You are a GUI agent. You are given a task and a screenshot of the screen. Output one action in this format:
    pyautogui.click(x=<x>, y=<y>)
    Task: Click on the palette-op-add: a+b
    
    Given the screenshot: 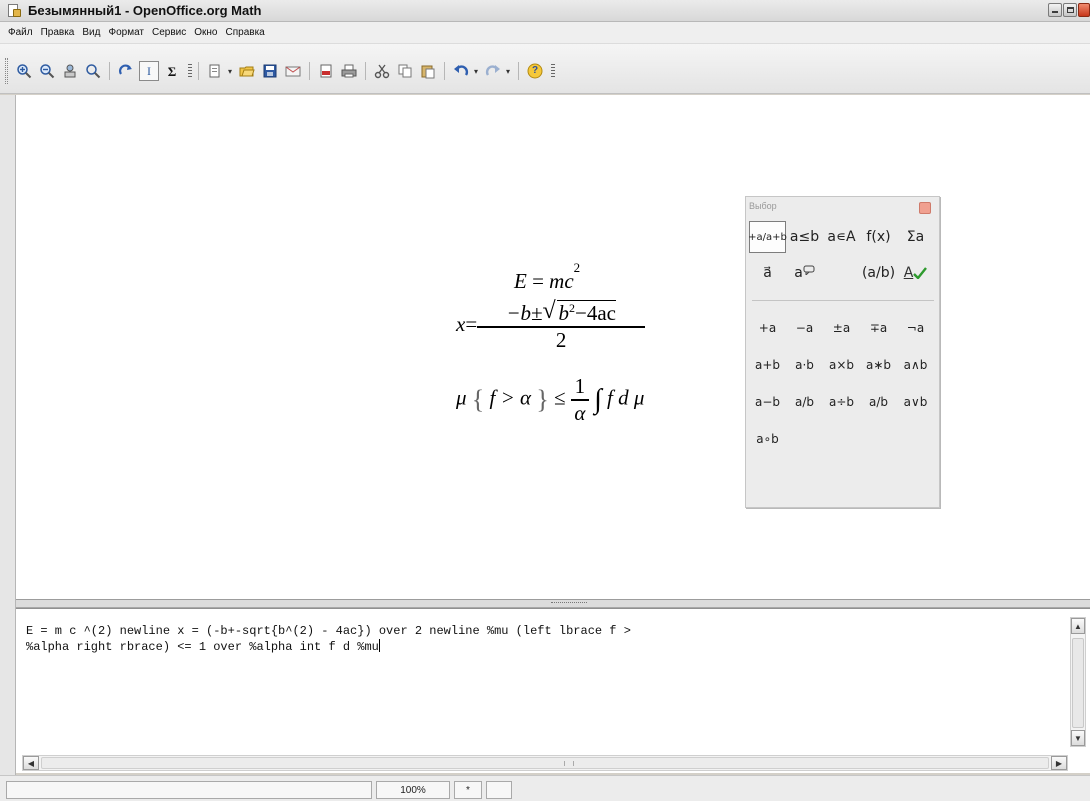 What is the action you would take?
    pyautogui.click(x=767, y=365)
    